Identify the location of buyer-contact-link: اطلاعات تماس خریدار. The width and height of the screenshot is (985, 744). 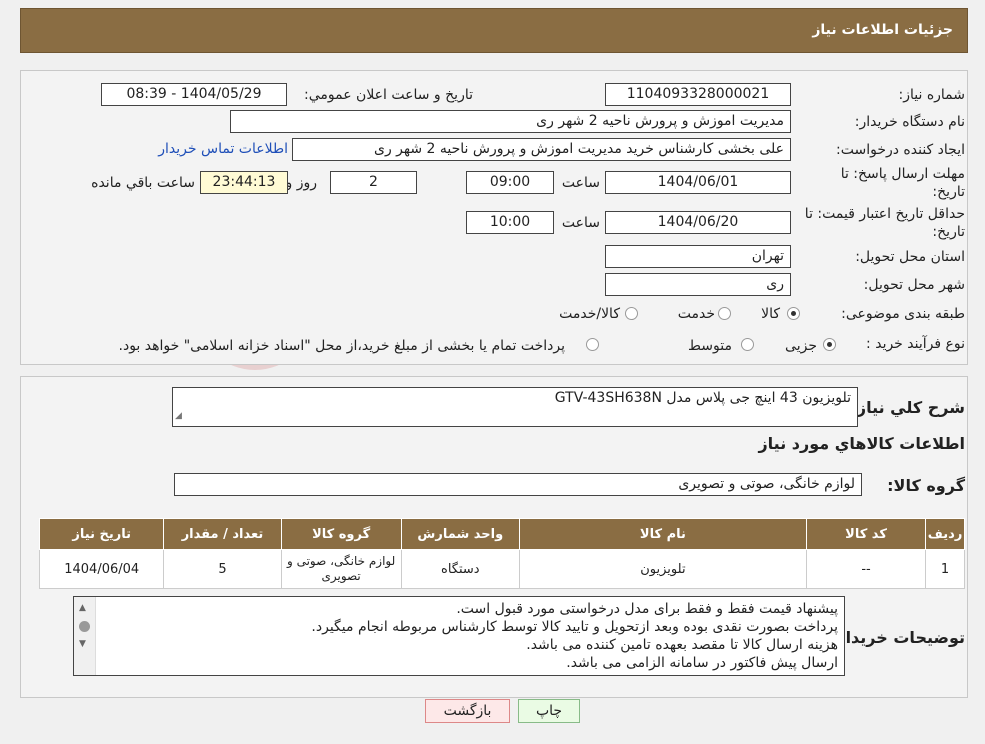
(223, 149).